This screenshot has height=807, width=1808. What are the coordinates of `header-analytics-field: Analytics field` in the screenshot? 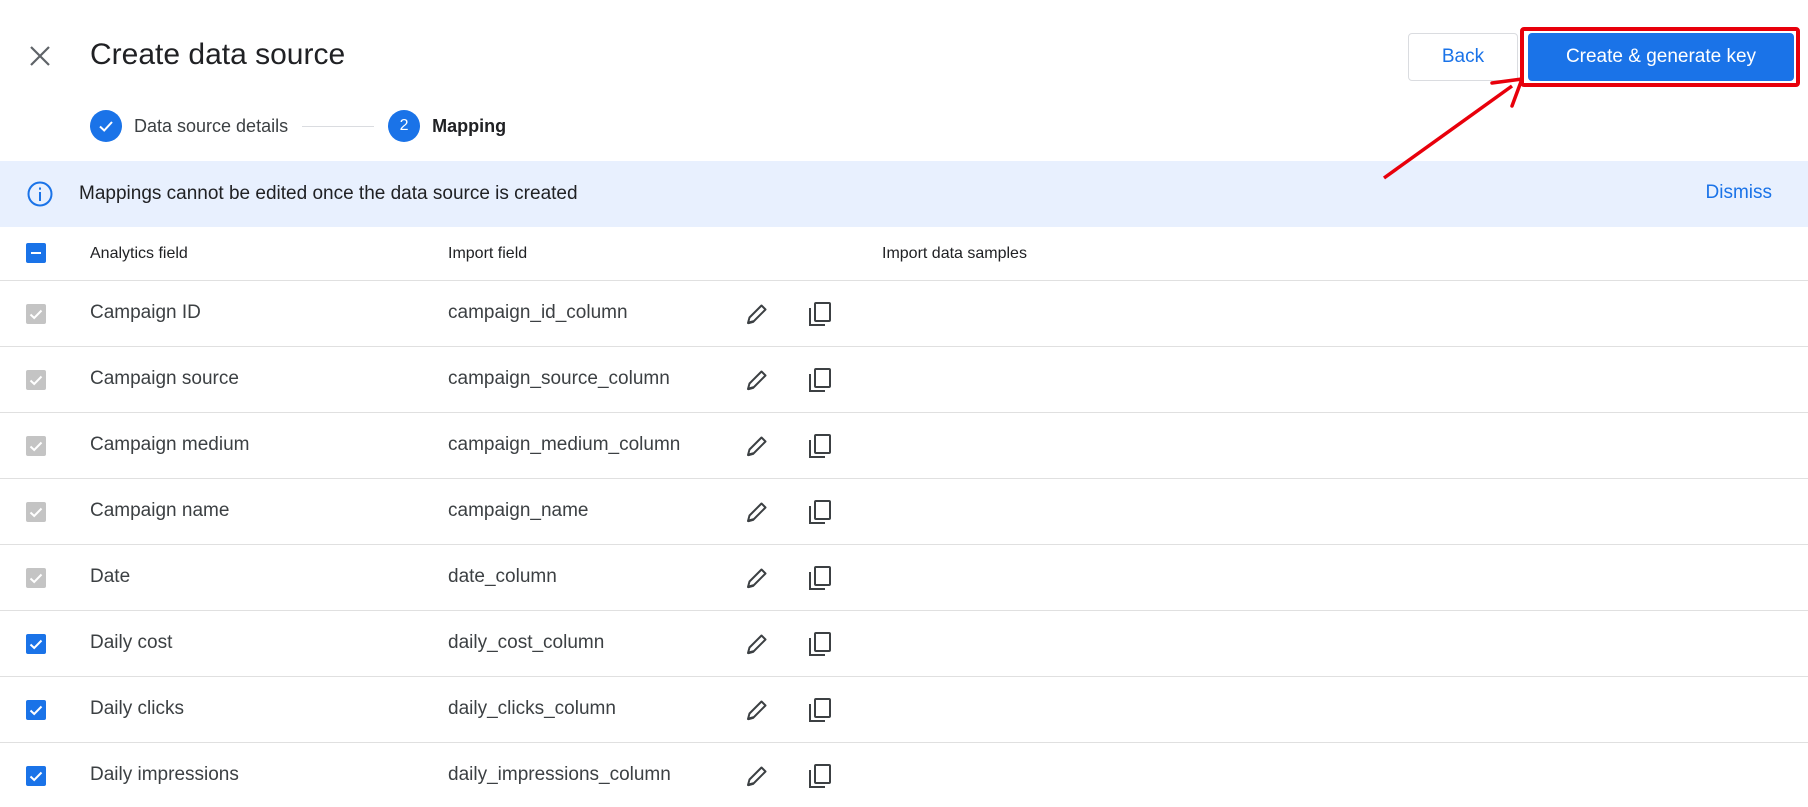 It's located at (139, 253).